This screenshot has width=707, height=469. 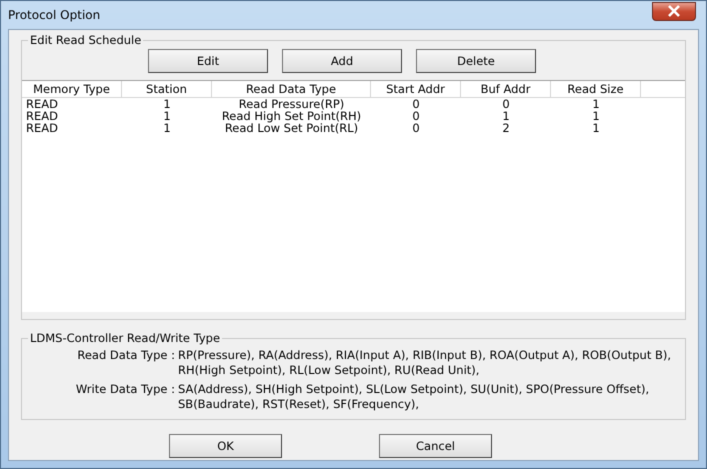 What do you see at coordinates (506, 128) in the screenshot?
I see `table-cell-text: 2` at bounding box center [506, 128].